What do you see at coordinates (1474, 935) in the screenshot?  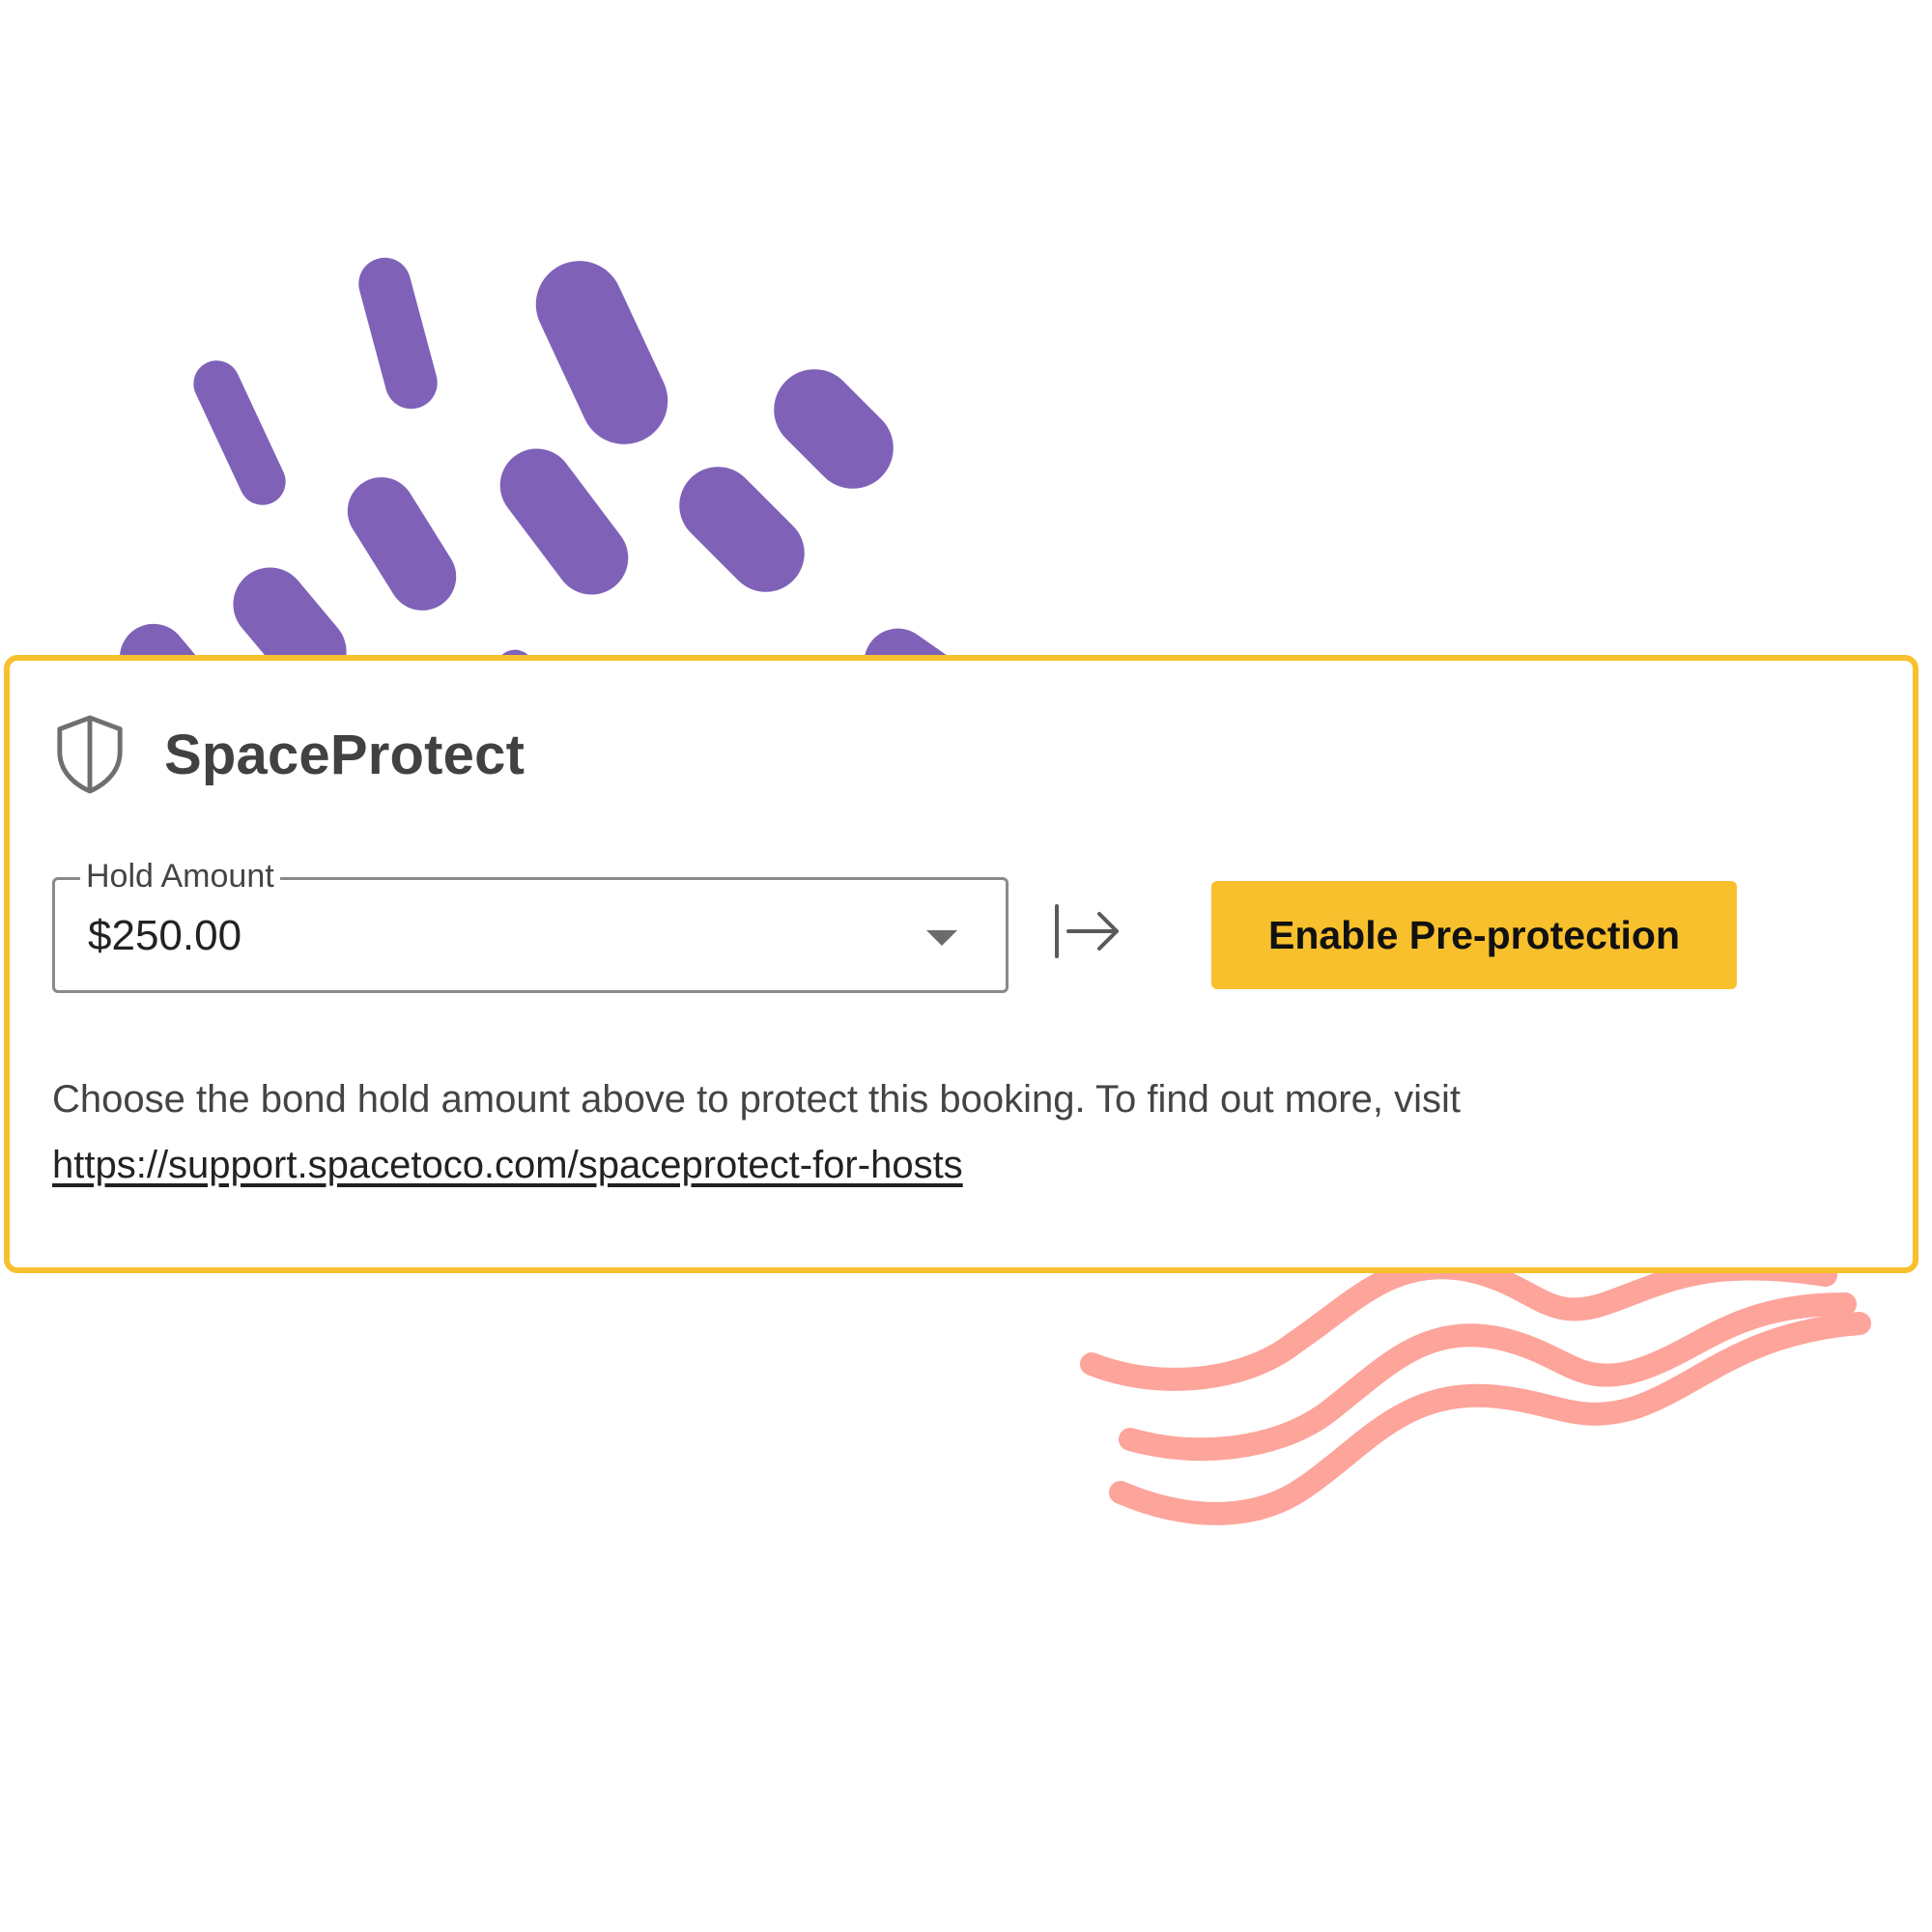 I see `enable-pre-protection-button: Enable Pre-protection` at bounding box center [1474, 935].